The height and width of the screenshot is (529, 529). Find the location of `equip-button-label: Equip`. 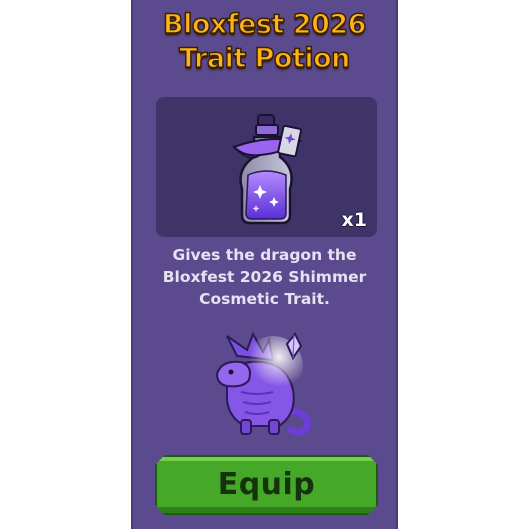

equip-button-label: Equip is located at coordinates (266, 484).